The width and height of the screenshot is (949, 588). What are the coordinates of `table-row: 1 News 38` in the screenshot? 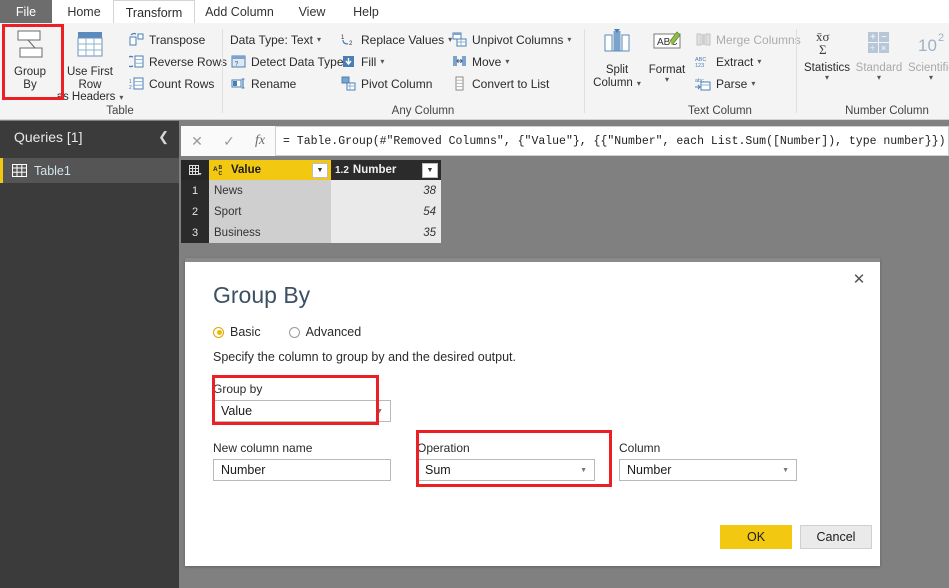 It's located at (311, 190).